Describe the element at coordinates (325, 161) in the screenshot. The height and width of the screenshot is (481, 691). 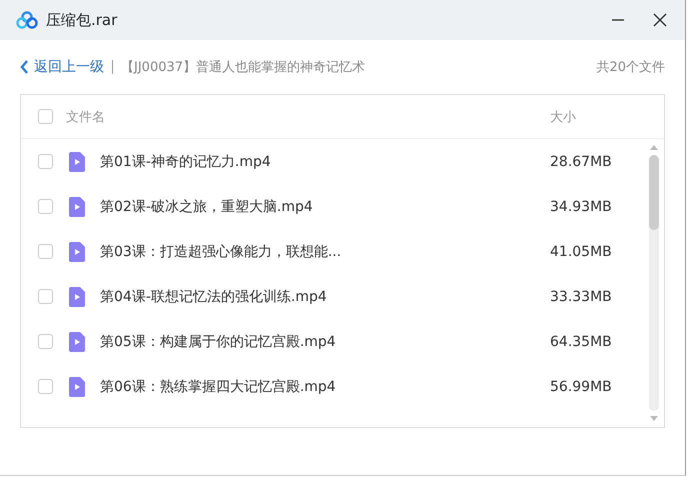
I see `file-name: 第01课-神奇的记忆力.mp4` at that location.